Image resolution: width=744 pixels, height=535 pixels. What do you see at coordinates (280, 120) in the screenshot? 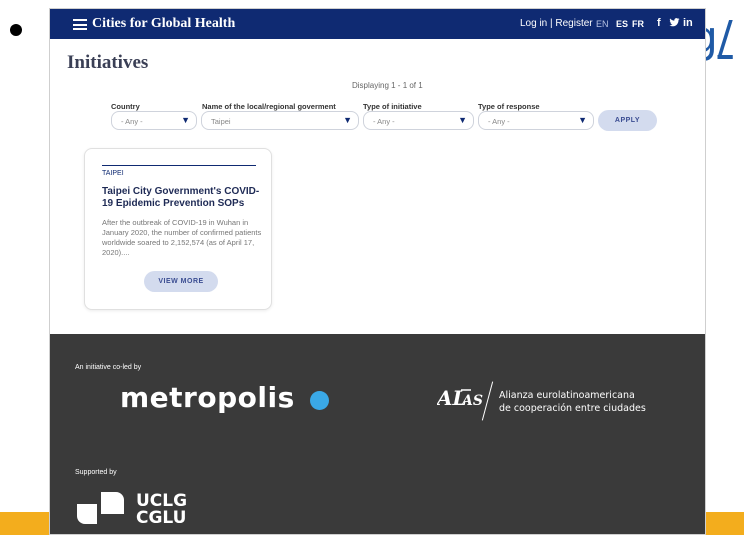
I see `government-select: Taipei ▼` at bounding box center [280, 120].